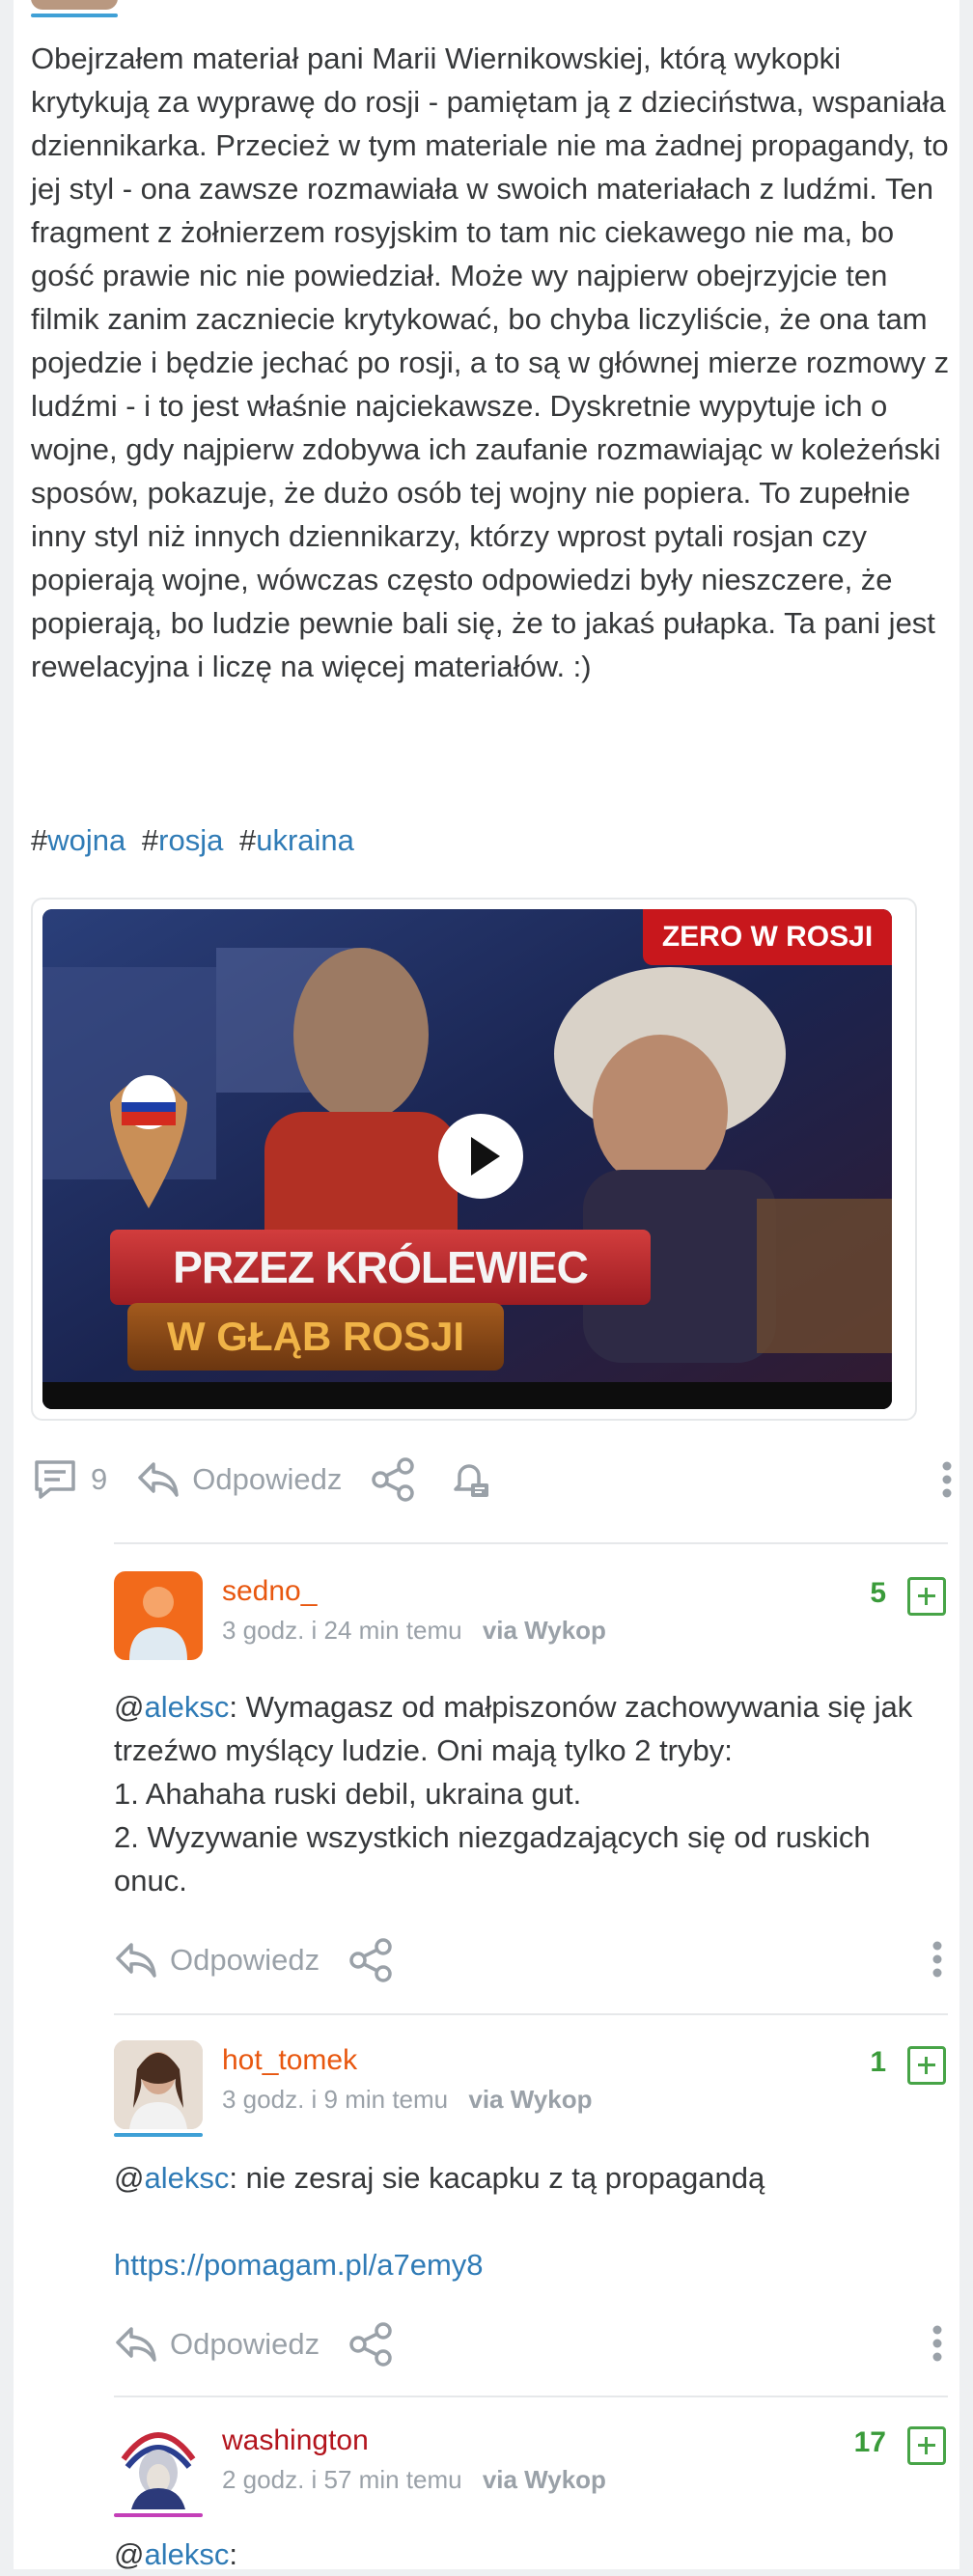  I want to click on tag-wojna: #wojna, so click(78, 840).